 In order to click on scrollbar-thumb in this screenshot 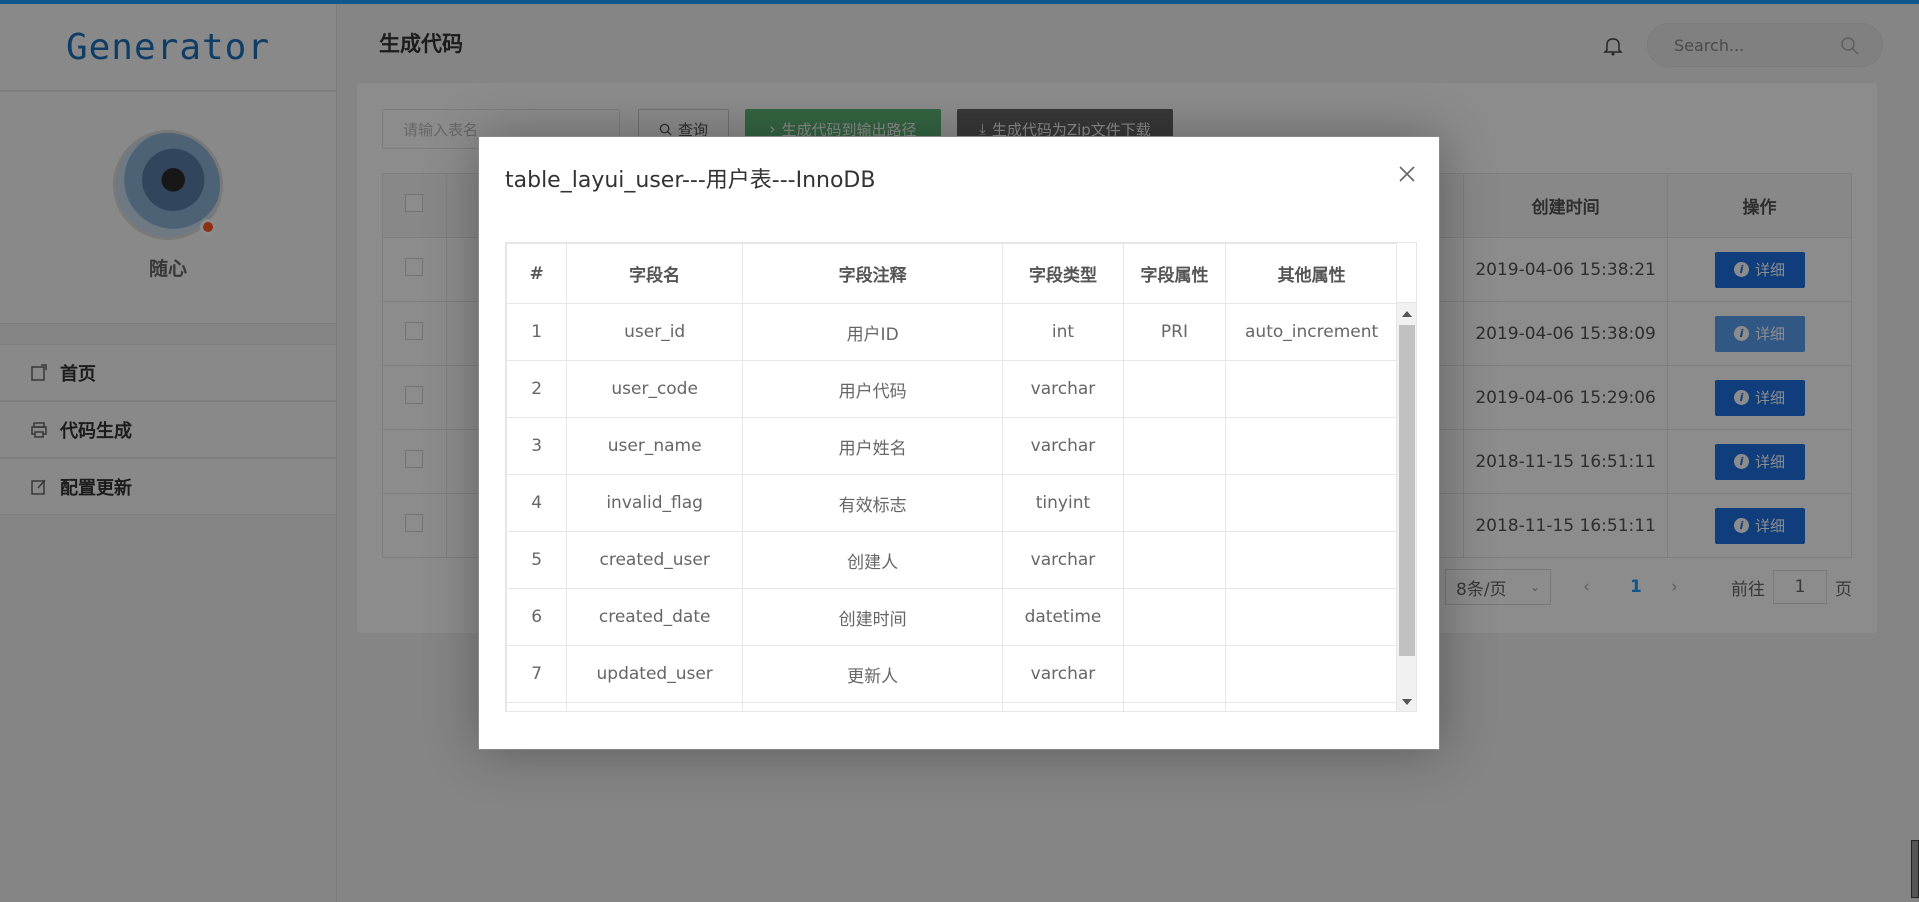, I will do `click(1407, 490)`.